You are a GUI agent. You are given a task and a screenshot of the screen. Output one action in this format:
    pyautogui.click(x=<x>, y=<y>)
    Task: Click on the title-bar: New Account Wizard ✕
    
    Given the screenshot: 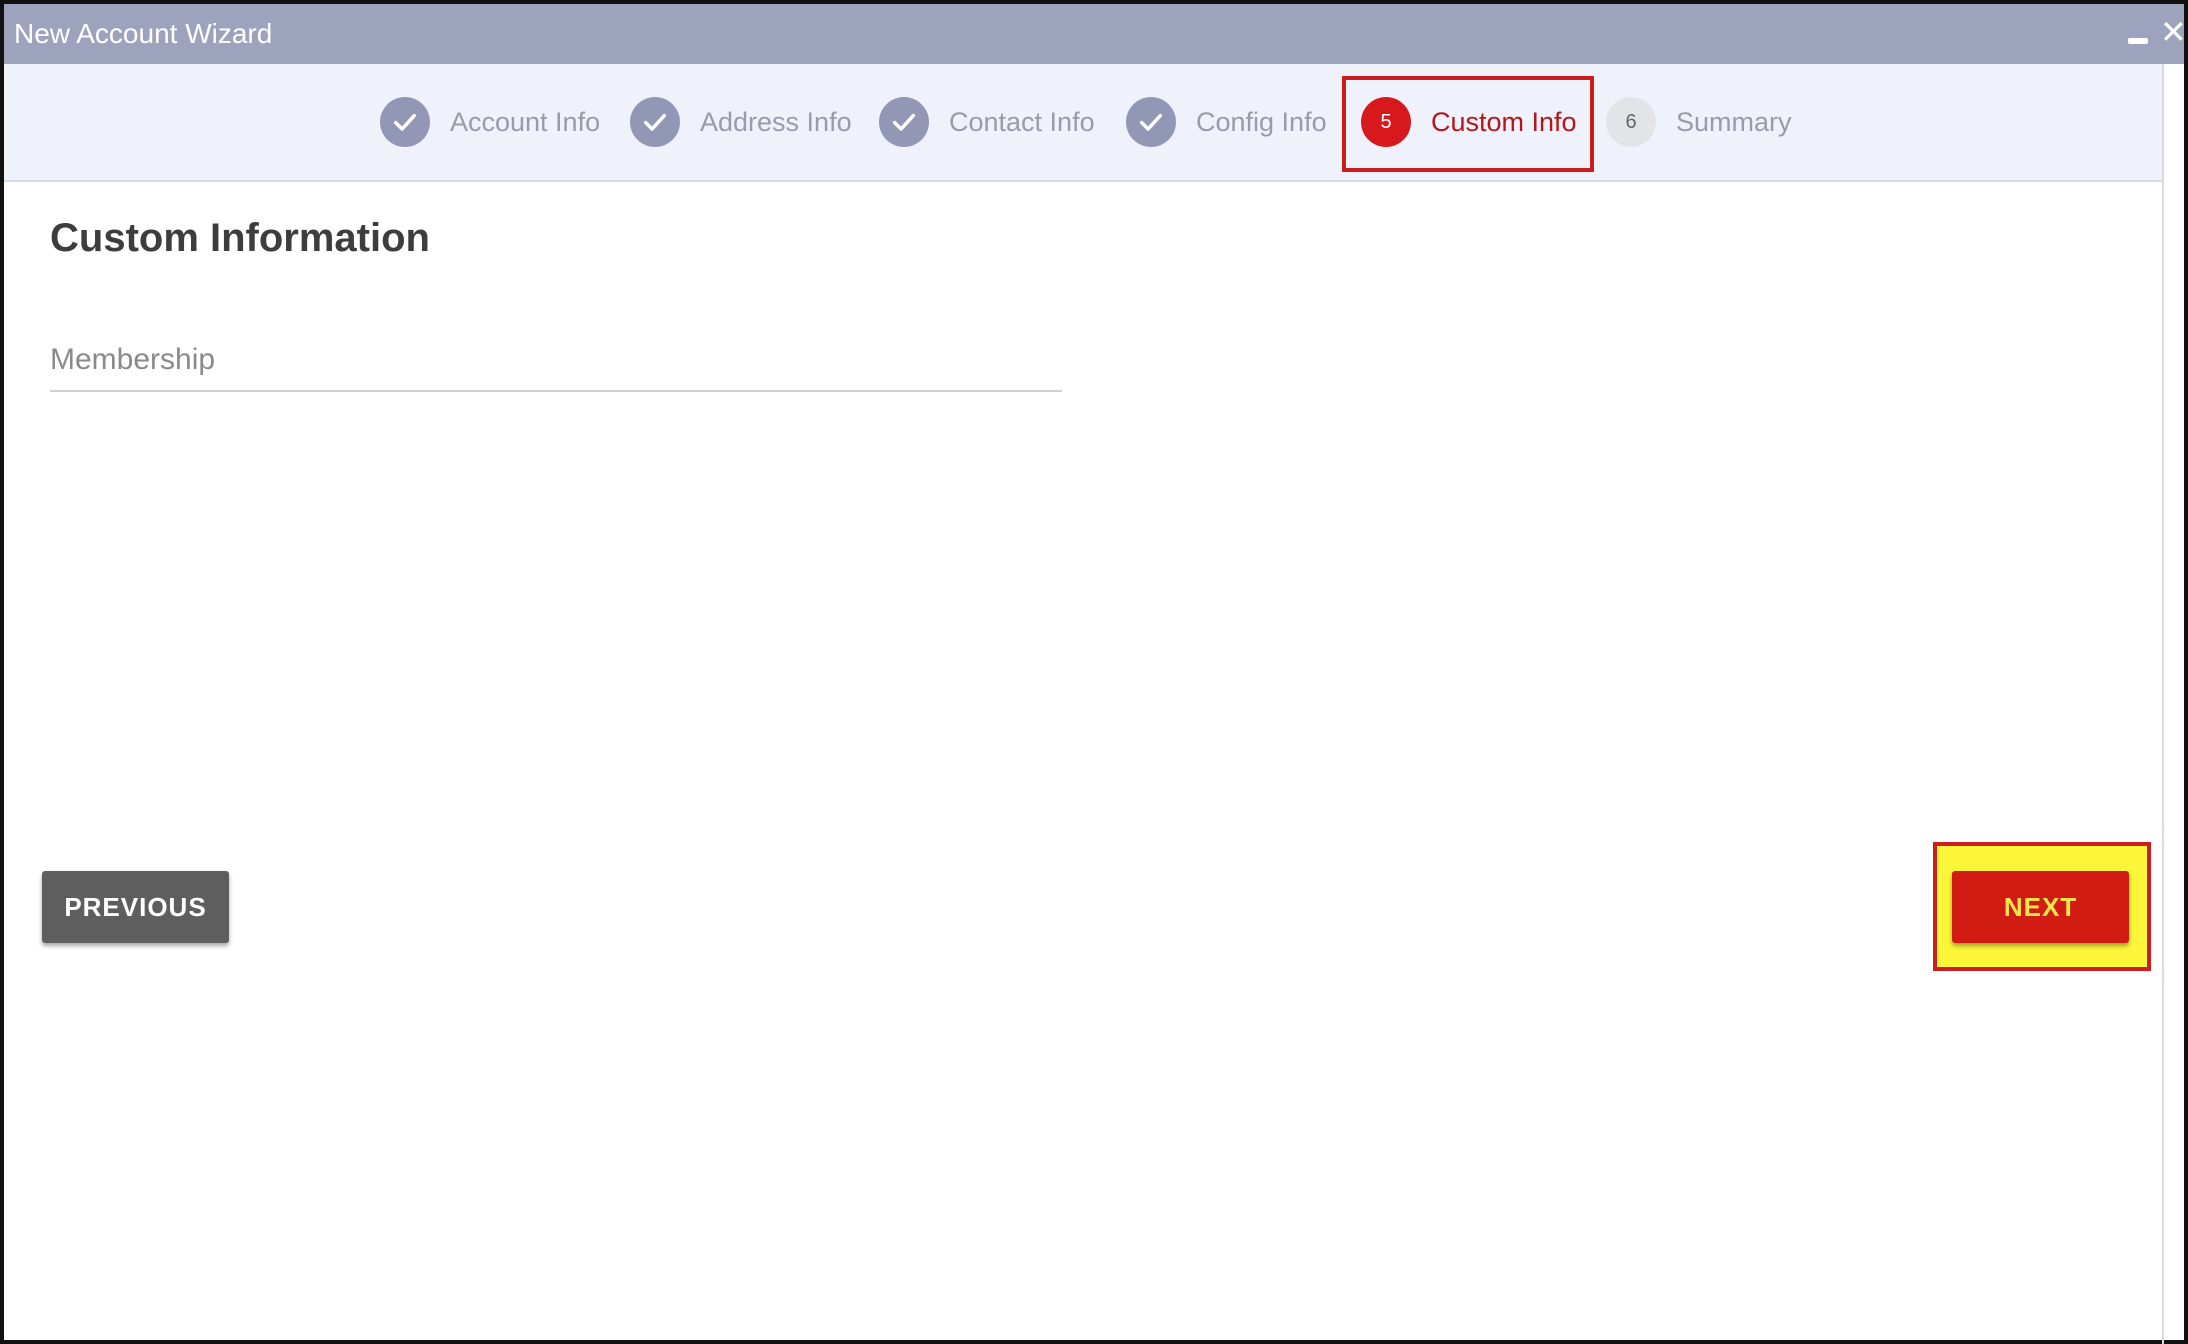 What is the action you would take?
    pyautogui.click(x=1095, y=34)
    